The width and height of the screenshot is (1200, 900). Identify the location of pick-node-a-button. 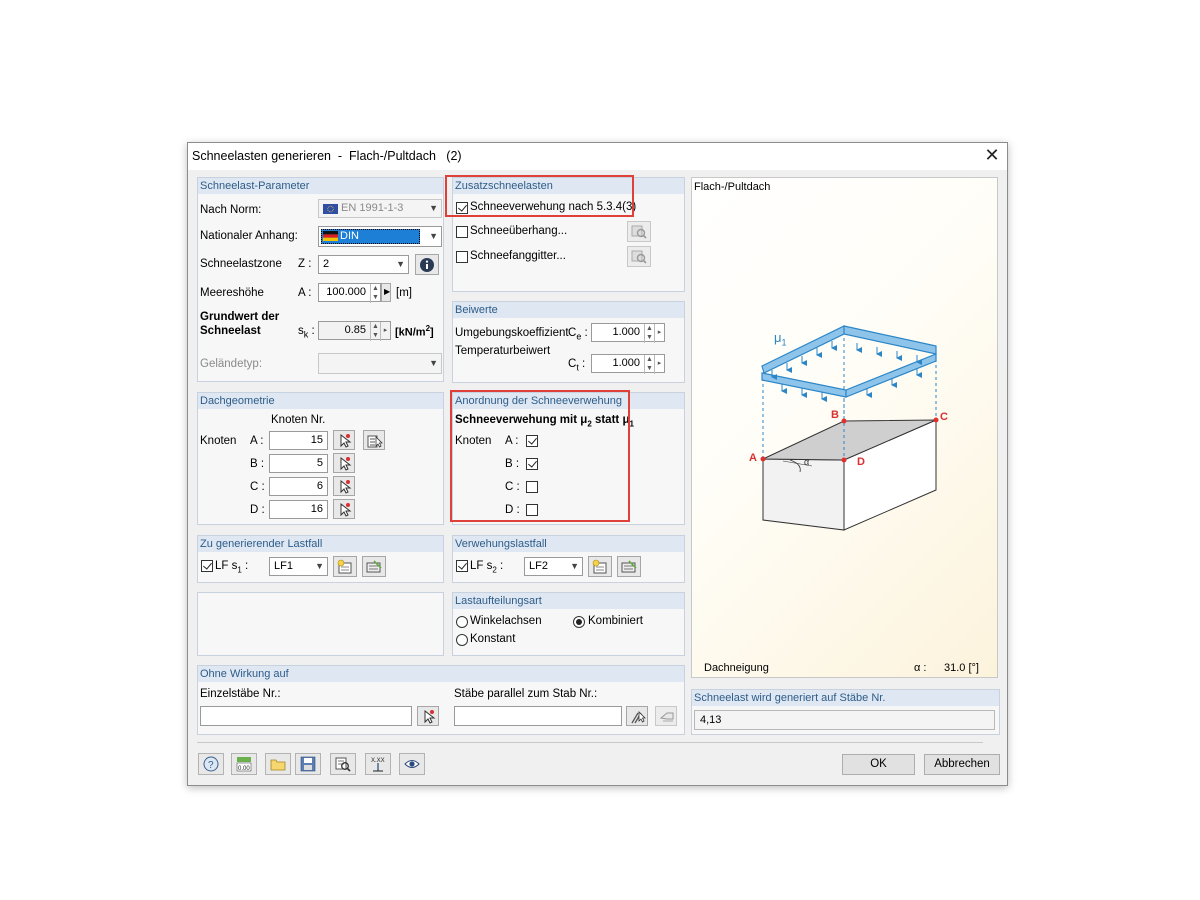
(344, 440).